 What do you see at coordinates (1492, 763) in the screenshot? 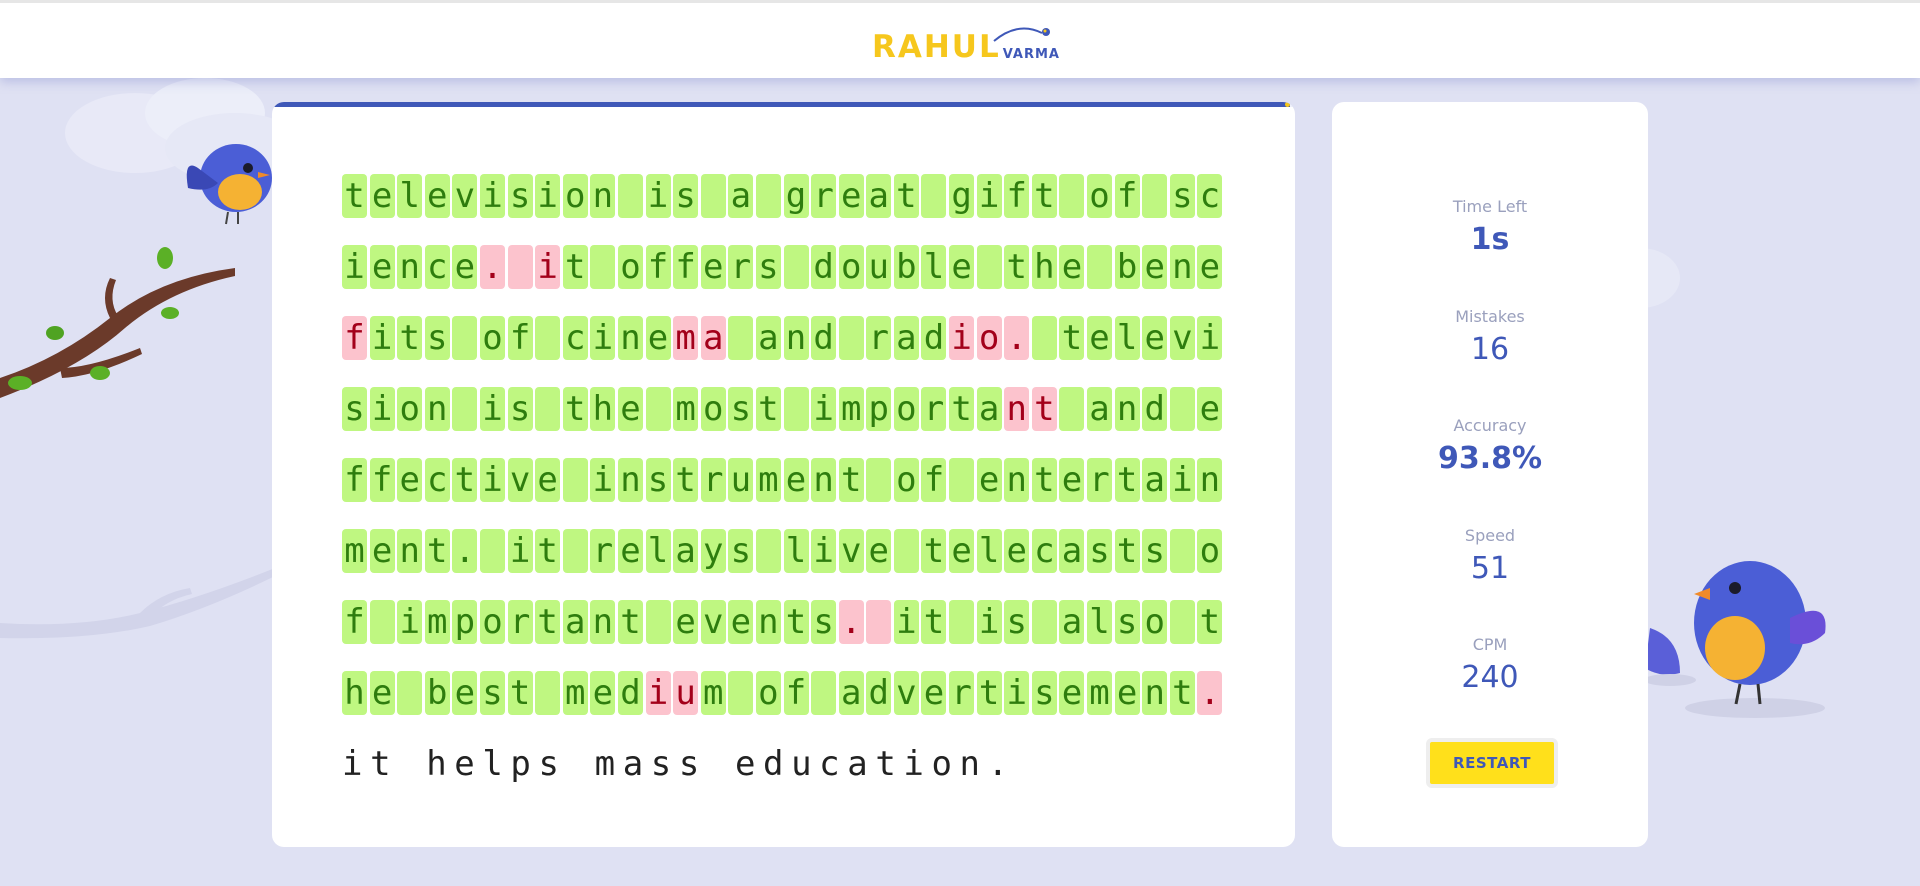
I see `restart-button: RESTART` at bounding box center [1492, 763].